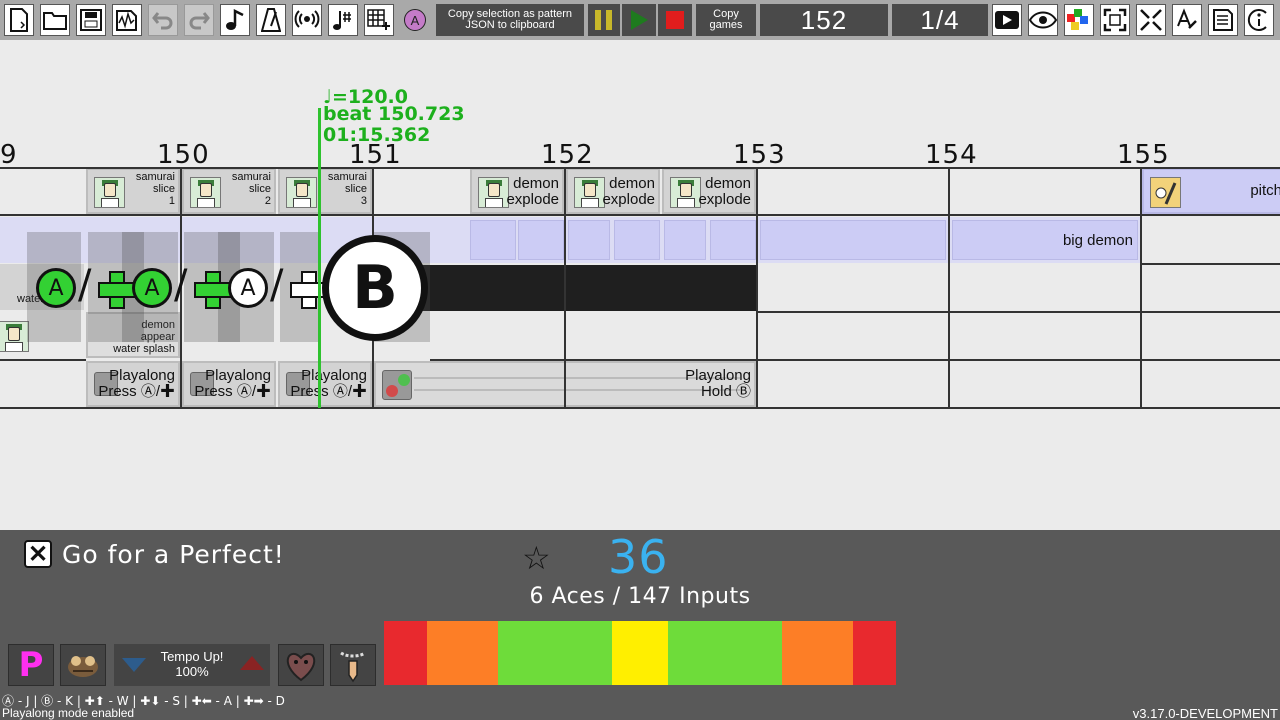 The height and width of the screenshot is (720, 1280). I want to click on waveform-icon, so click(127, 20).